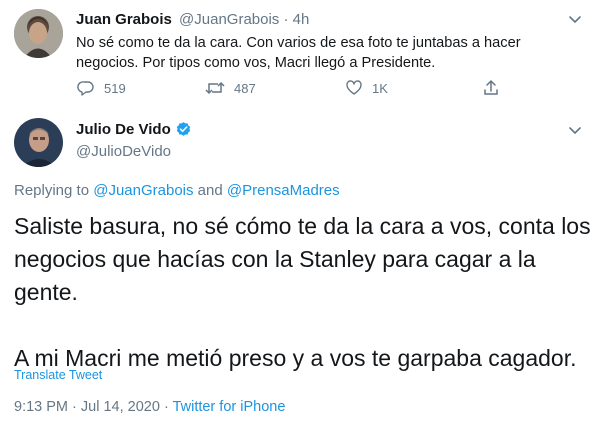 The width and height of the screenshot is (597, 421). What do you see at coordinates (115, 88) in the screenshot?
I see `reply-count: 519` at bounding box center [115, 88].